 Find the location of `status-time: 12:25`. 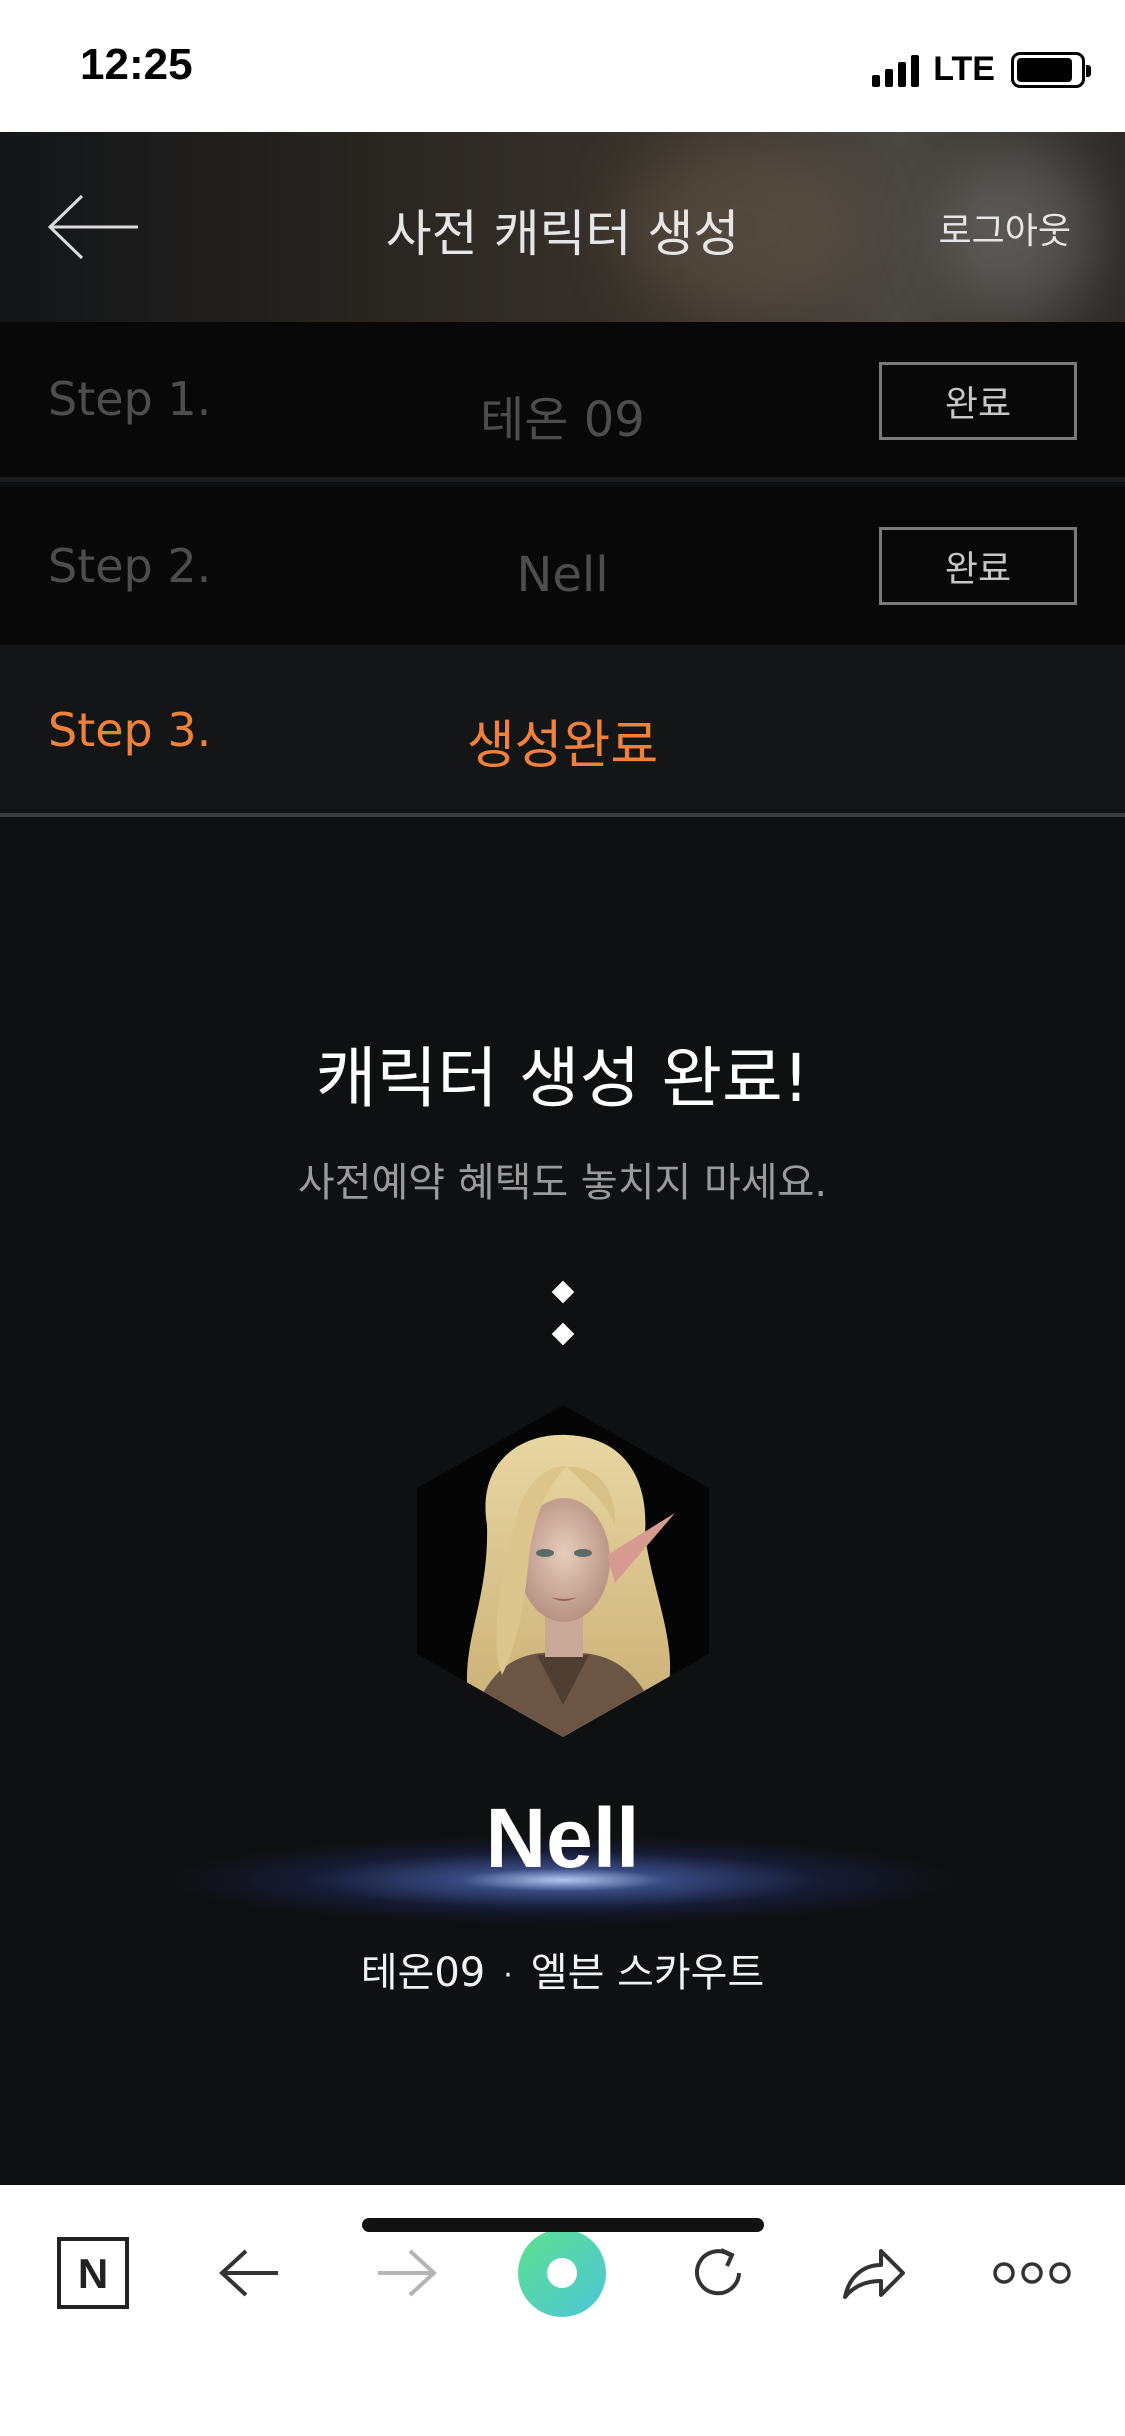

status-time: 12:25 is located at coordinates (136, 64).